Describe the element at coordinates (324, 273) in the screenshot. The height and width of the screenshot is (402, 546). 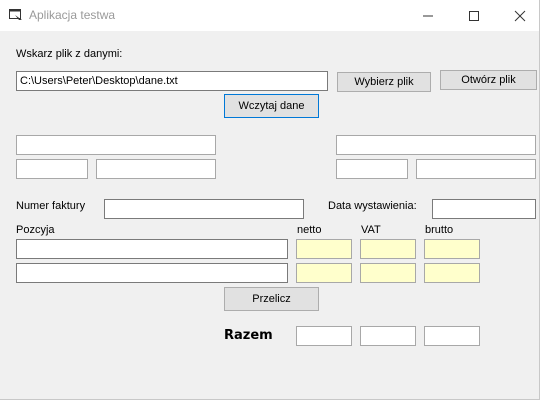
I see `item-2-net-field` at that location.